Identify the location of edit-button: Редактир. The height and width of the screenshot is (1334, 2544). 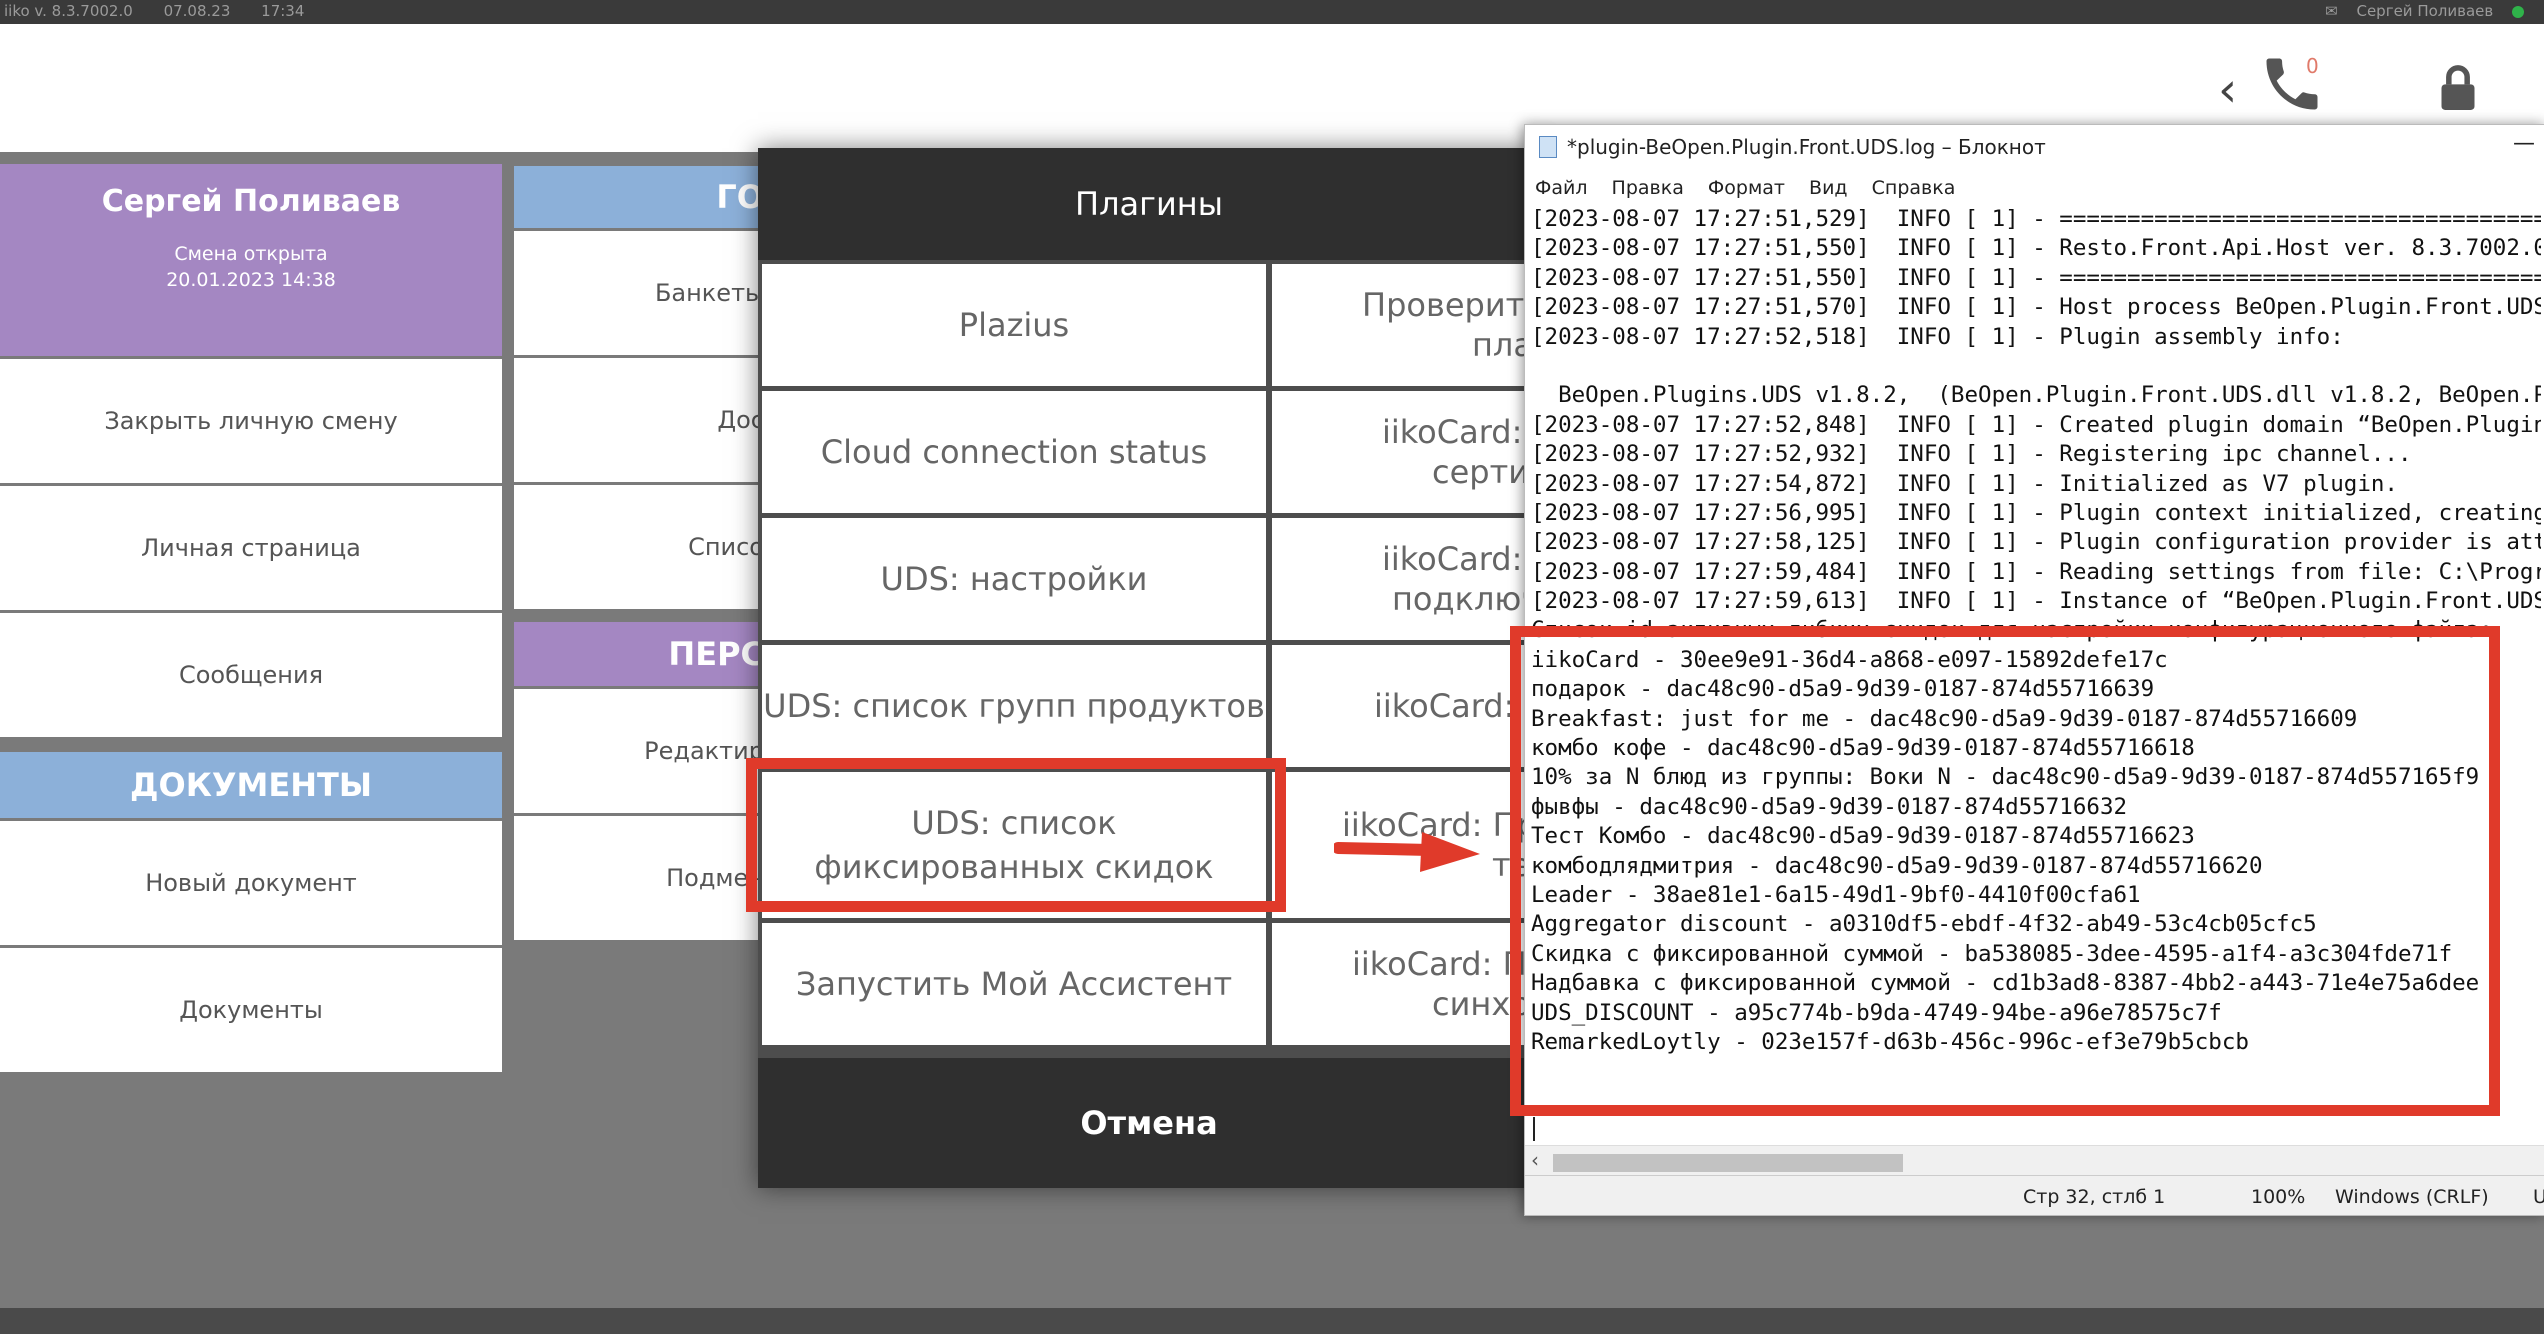
(639, 751).